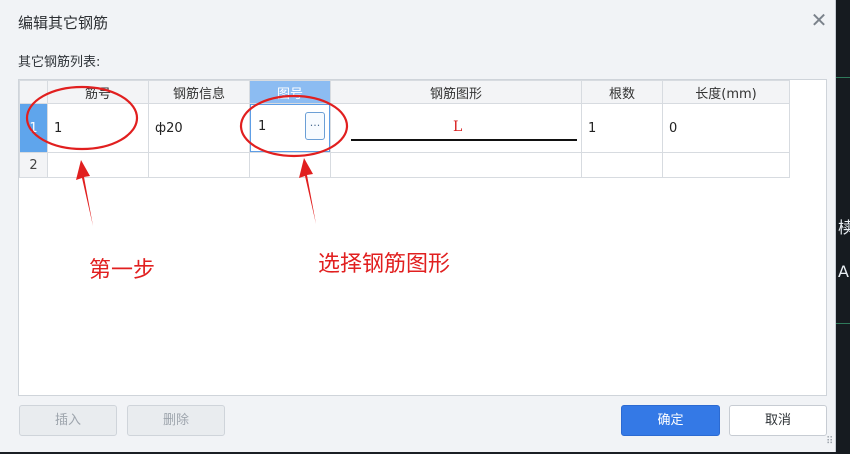 The height and width of the screenshot is (454, 850). I want to click on cancel-button: 取消, so click(778, 420).